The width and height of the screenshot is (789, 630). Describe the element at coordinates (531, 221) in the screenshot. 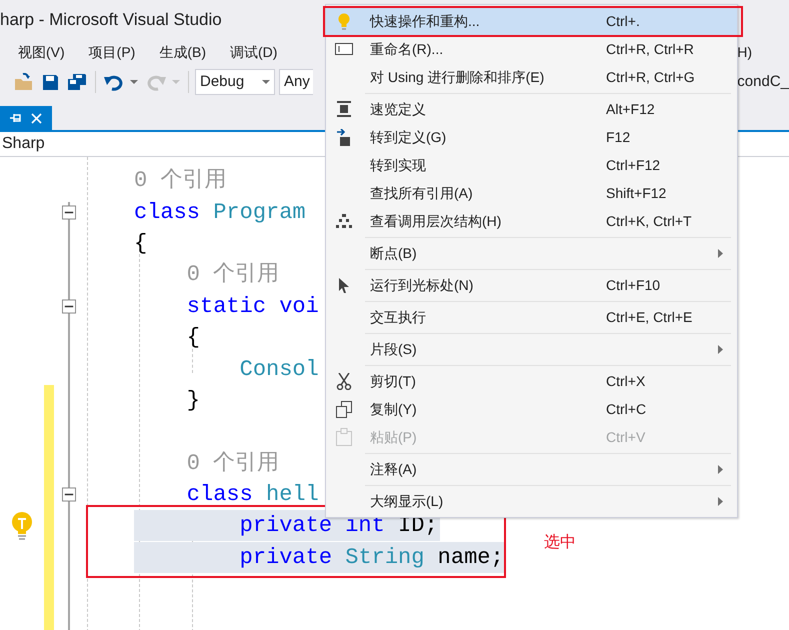

I see `context-menu-item: 查看调用层次结构(H) Ctrl+K, Ctrl+T` at that location.